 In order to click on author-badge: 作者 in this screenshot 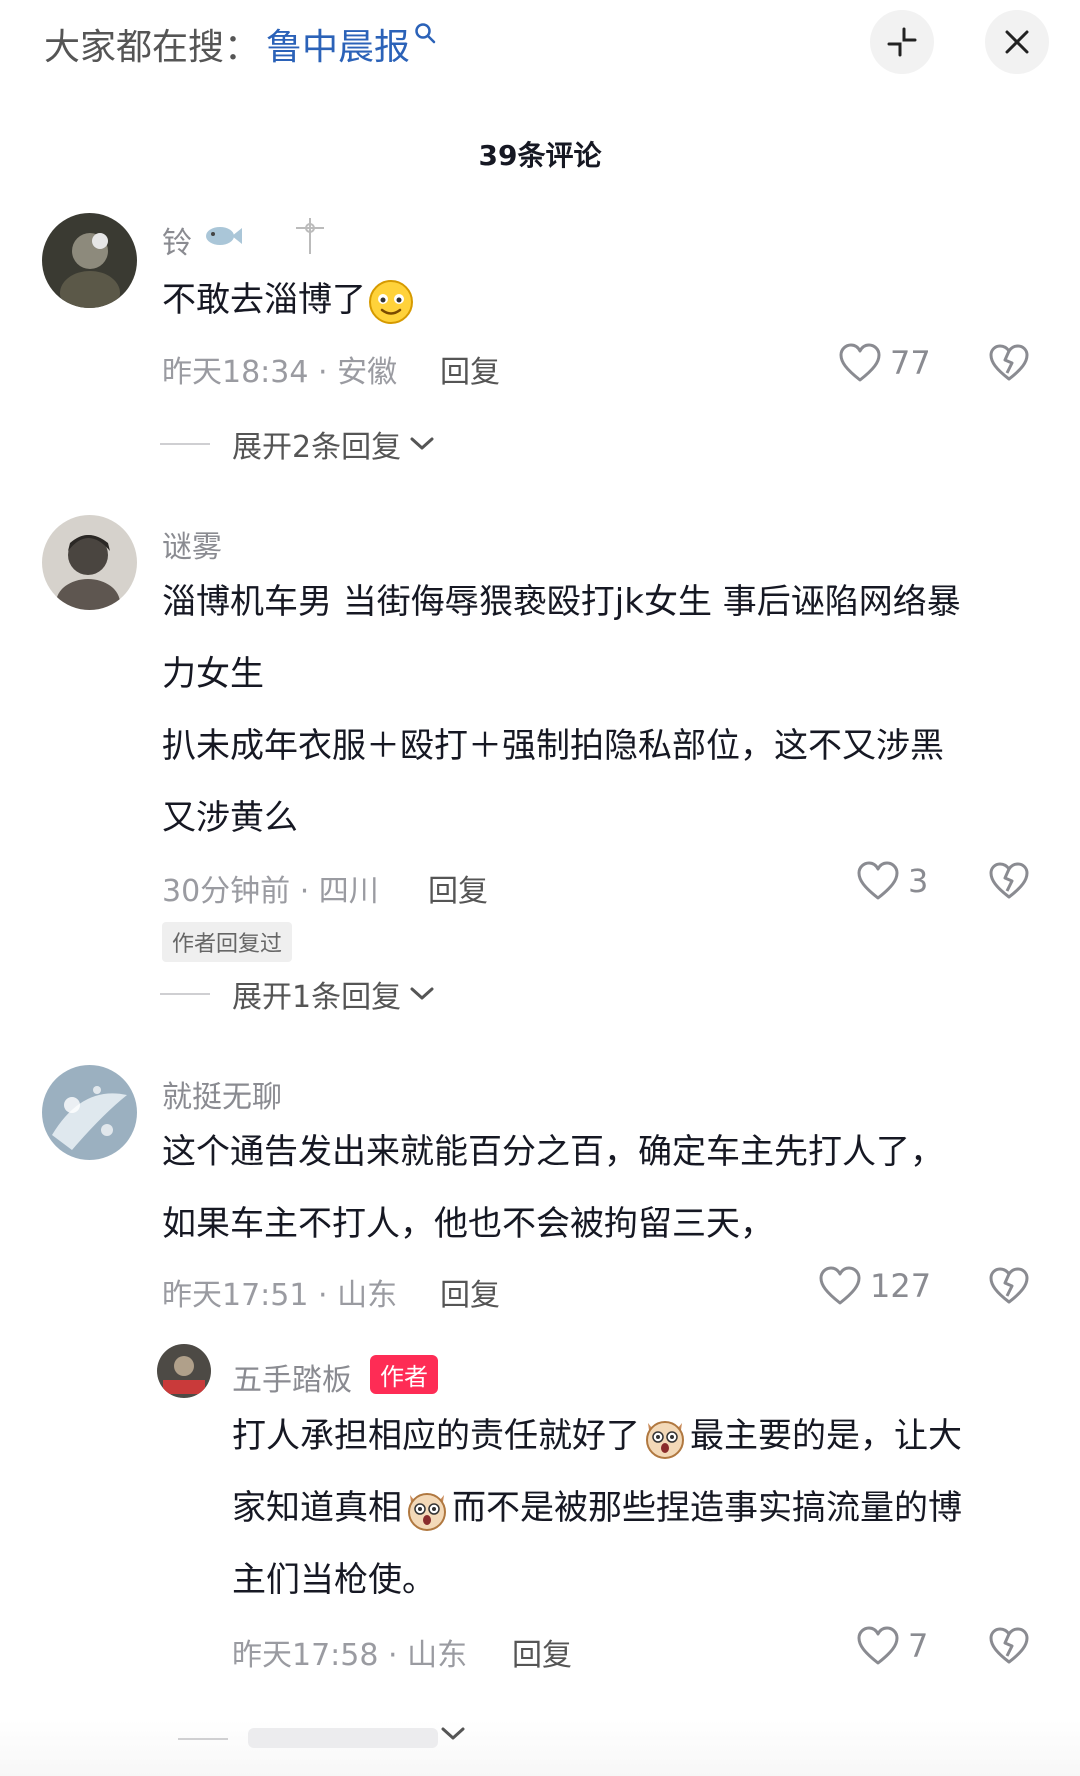, I will do `click(404, 1374)`.